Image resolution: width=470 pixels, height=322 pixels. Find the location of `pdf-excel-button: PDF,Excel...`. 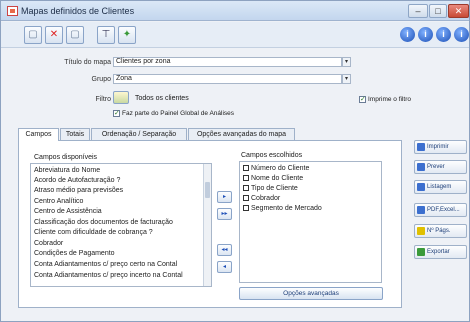

pdf-excel-button: PDF,Excel... is located at coordinates (440, 210).